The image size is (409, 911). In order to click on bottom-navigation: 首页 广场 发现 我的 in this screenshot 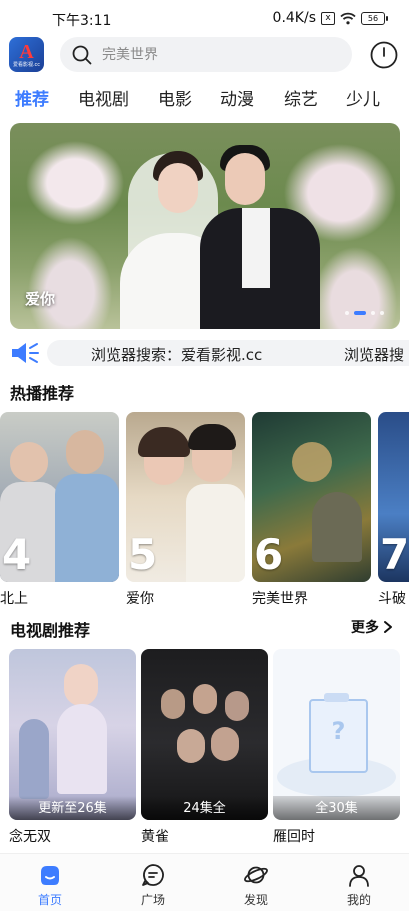, I will do `click(204, 882)`.